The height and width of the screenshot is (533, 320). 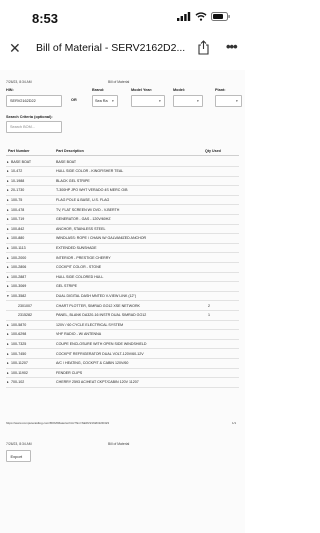 I want to click on table-row: ▸ 100-3069 GEL STRIPE, so click(x=122, y=287).